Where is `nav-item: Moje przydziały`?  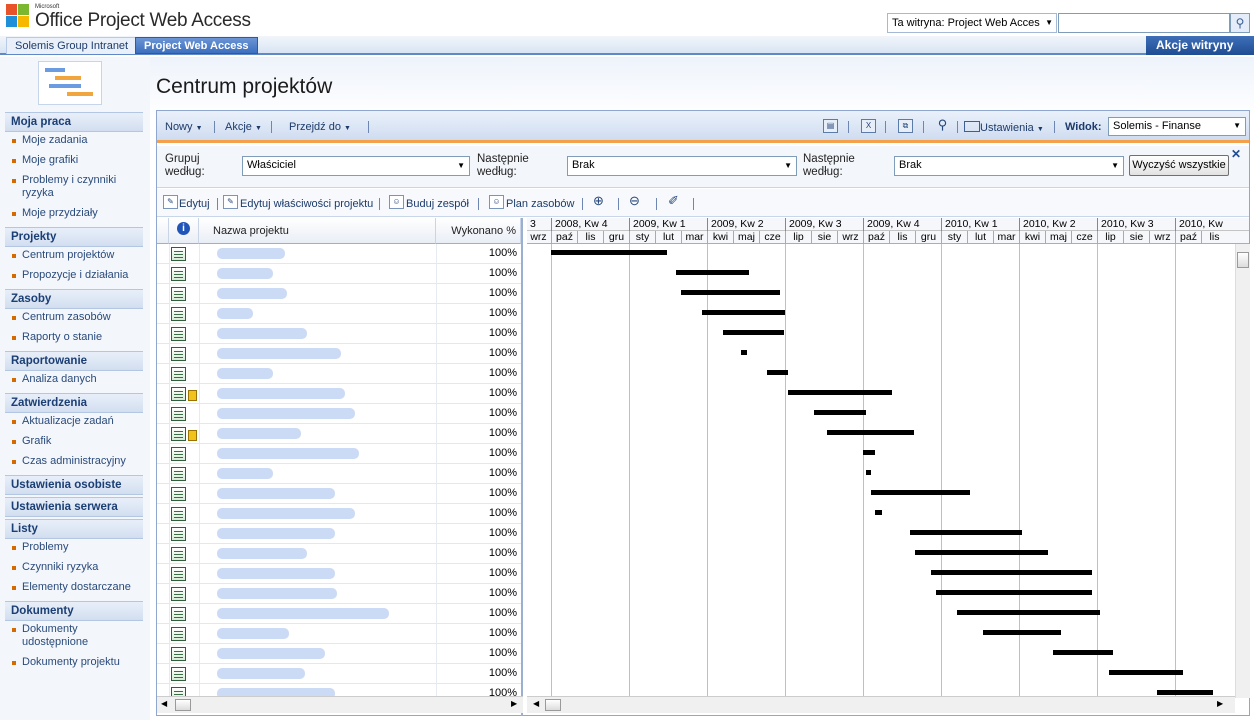
nav-item: Moje przydziały is located at coordinates (74, 215).